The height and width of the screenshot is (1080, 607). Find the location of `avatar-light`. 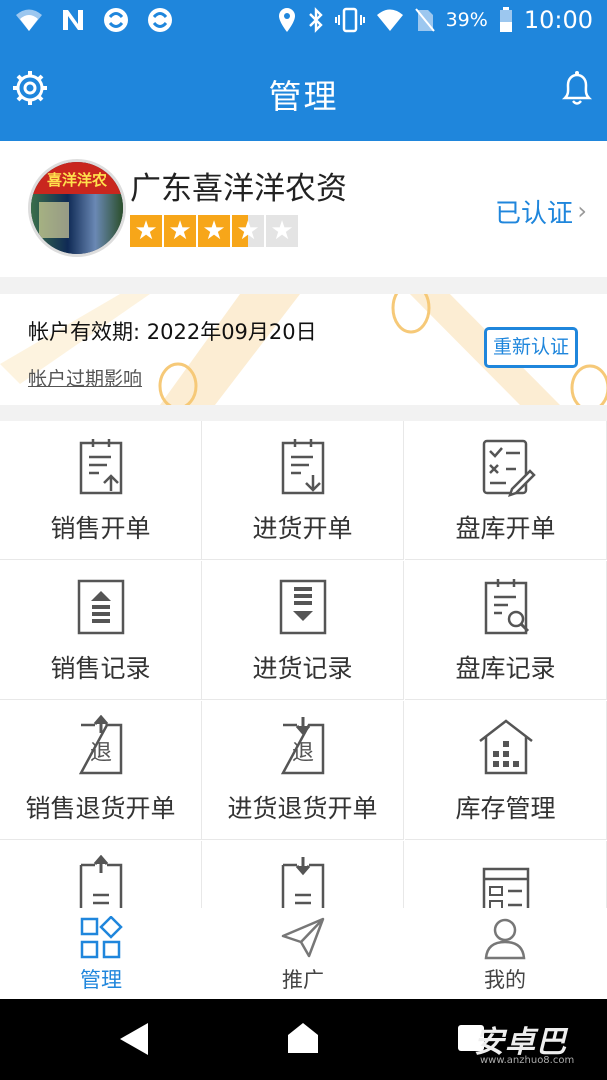

avatar-light is located at coordinates (54, 220).